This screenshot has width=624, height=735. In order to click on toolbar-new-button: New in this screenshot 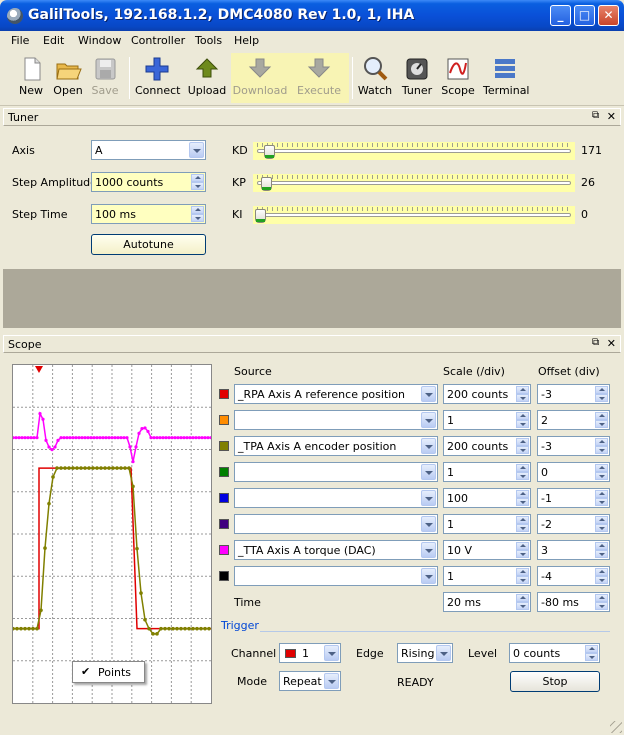, I will do `click(31, 78)`.